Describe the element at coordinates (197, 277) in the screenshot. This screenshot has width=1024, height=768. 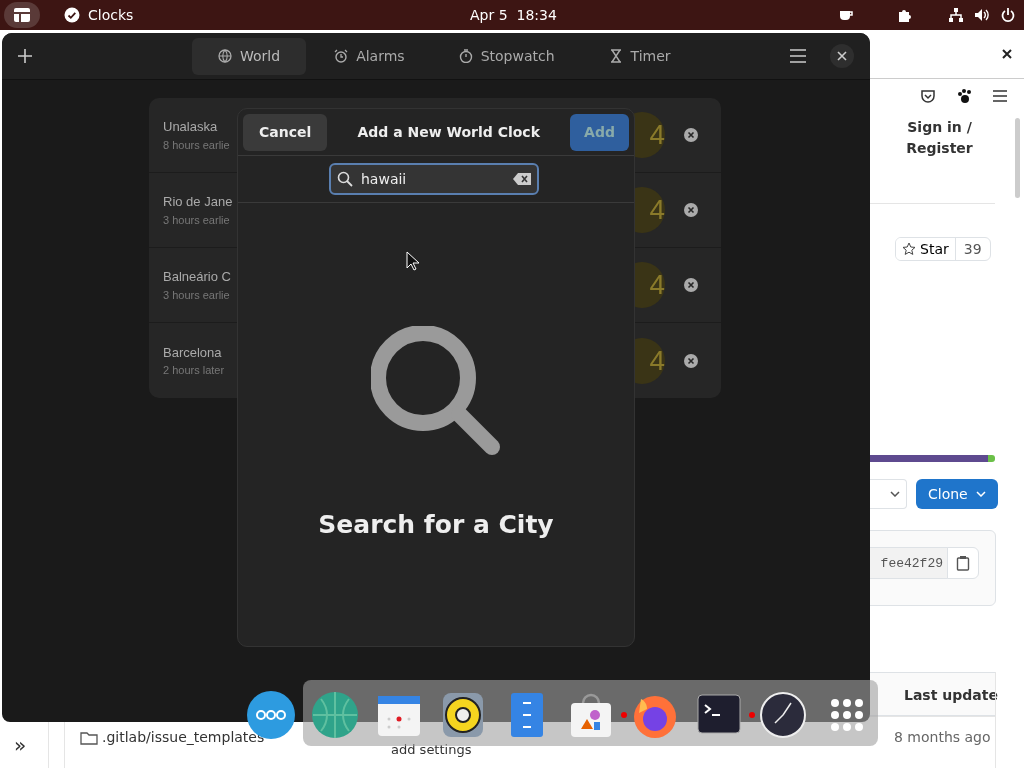
I see `city-name: Balneário C` at that location.